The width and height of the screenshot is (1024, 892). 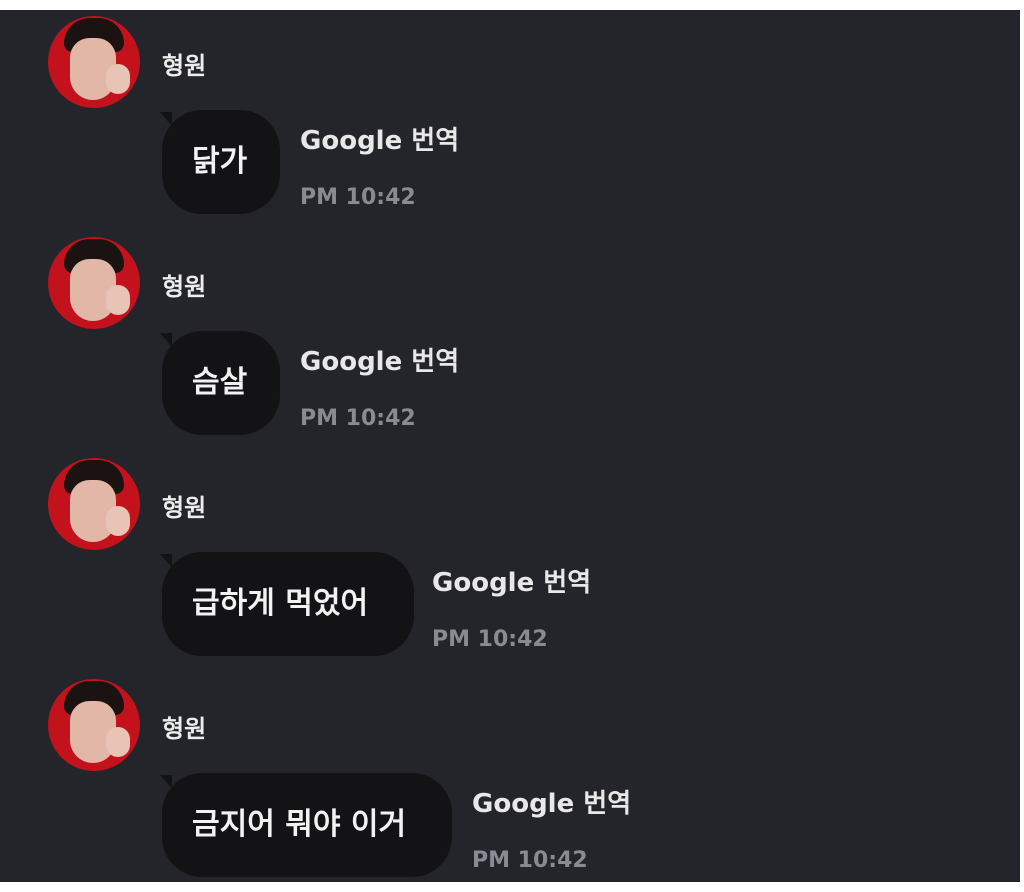 I want to click on message-bubble: 급하게 먹었어, so click(x=287, y=604).